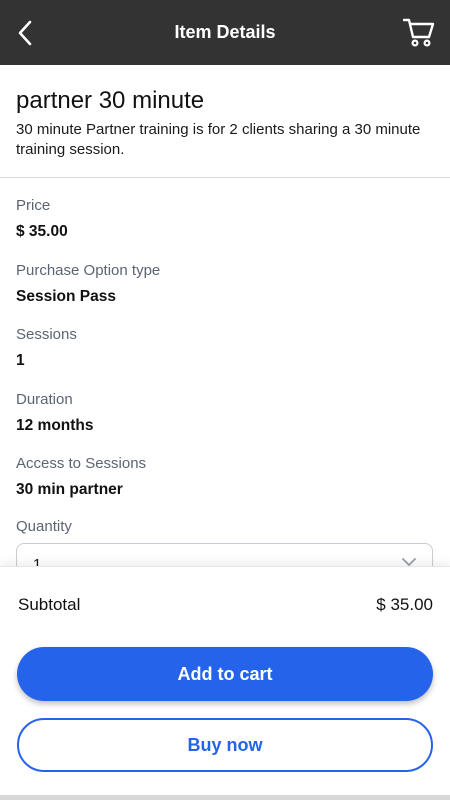 The image size is (450, 800). What do you see at coordinates (66, 296) in the screenshot?
I see `field-value: Session Pass` at bounding box center [66, 296].